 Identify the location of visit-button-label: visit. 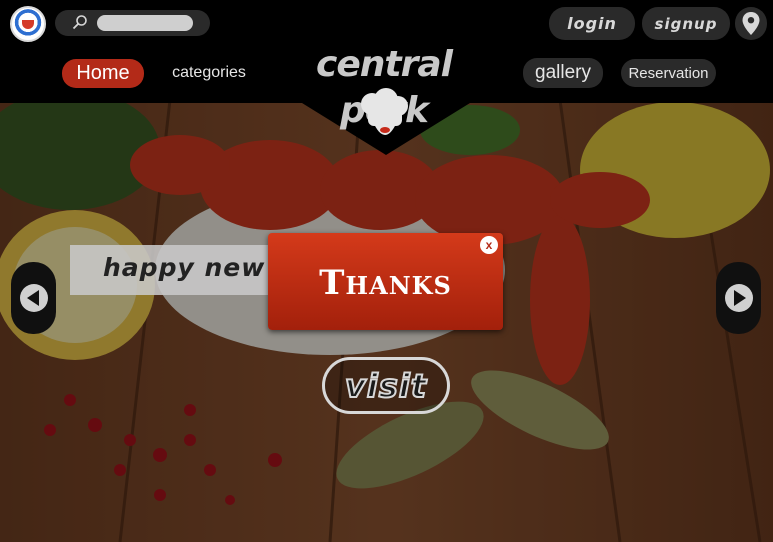
(386, 386).